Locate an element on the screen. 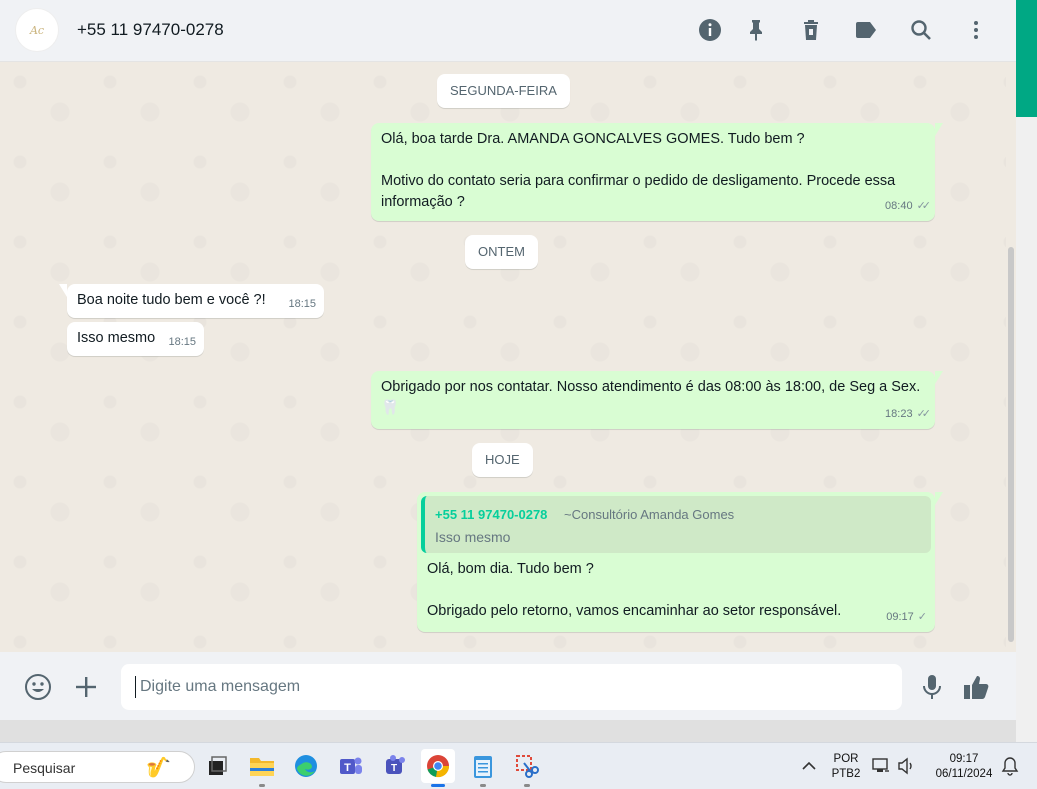 Image resolution: width=1037 pixels, height=789 pixels. search-icon is located at coordinates (921, 30).